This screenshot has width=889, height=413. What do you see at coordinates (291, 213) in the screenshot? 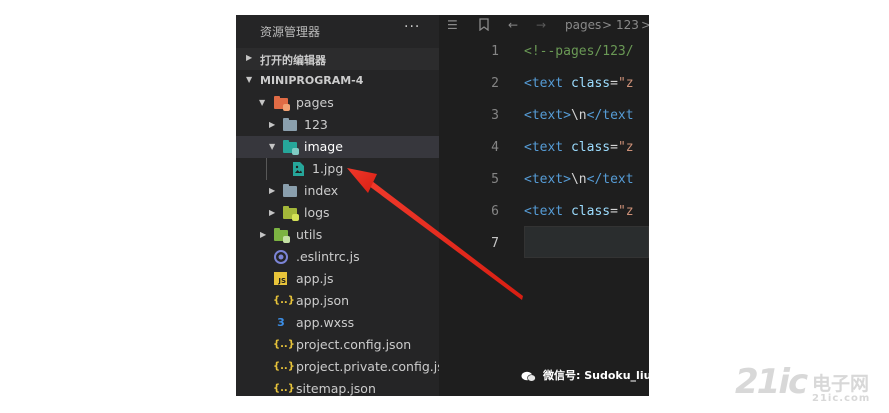
I see `logs-folder-icon` at bounding box center [291, 213].